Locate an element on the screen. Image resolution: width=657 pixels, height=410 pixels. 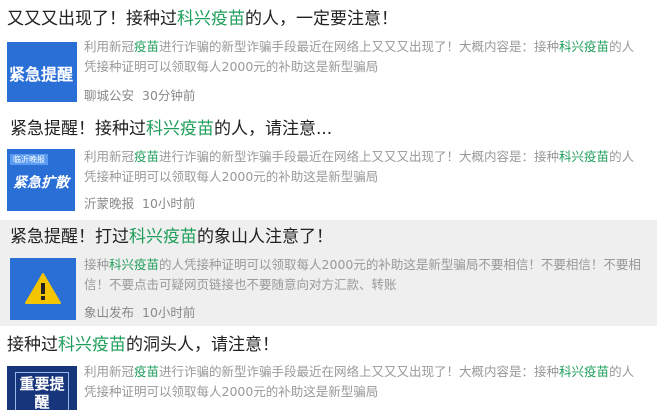
news-title-link: 接种过科兴疫苗的洞头人，请注意！ is located at coordinates (143, 345).